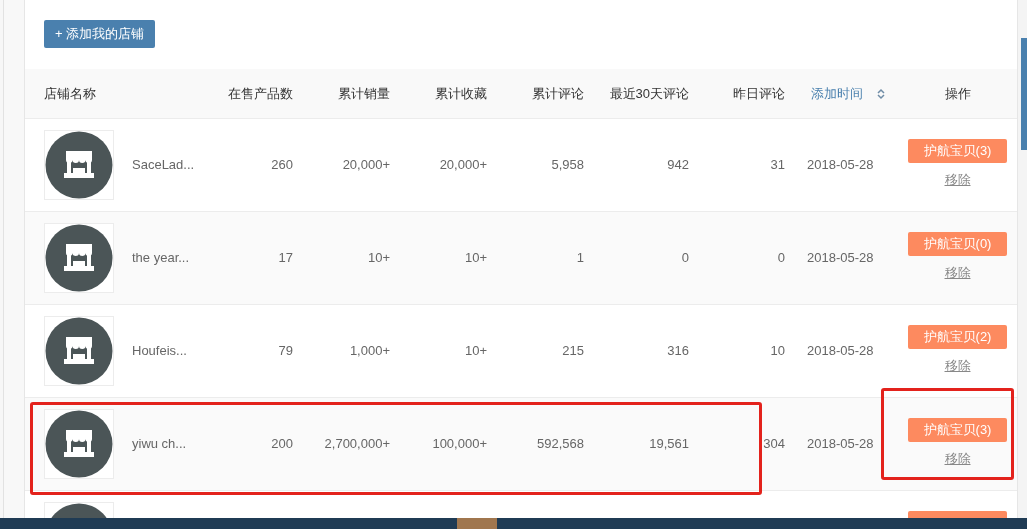 The image size is (1027, 529). Describe the element at coordinates (461, 93) in the screenshot. I see `column-header: 累计收藏` at that location.